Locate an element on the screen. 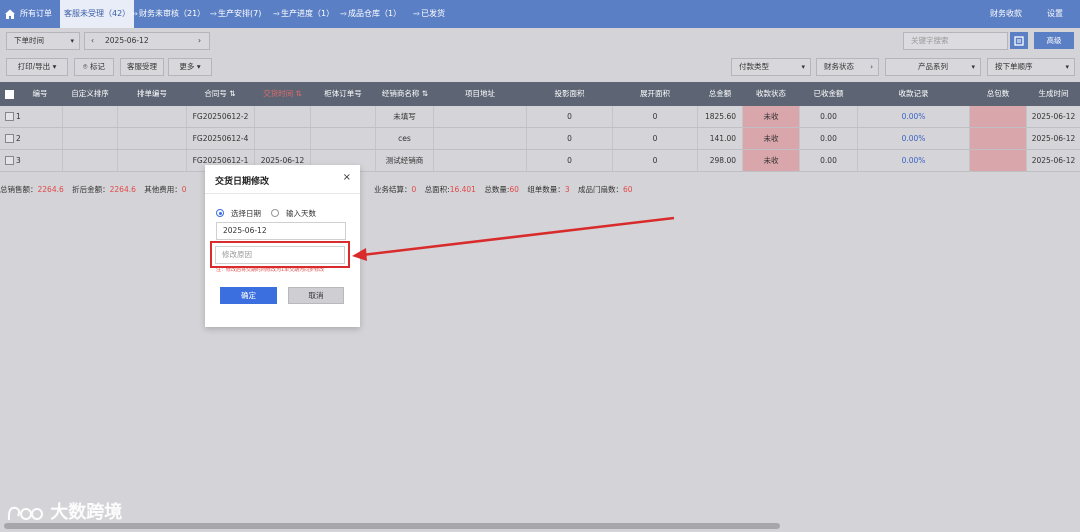 Image resolution: width=1080 pixels, height=532 pixels. th-delivery-time: 交货时间 ⇅ is located at coordinates (282, 94).